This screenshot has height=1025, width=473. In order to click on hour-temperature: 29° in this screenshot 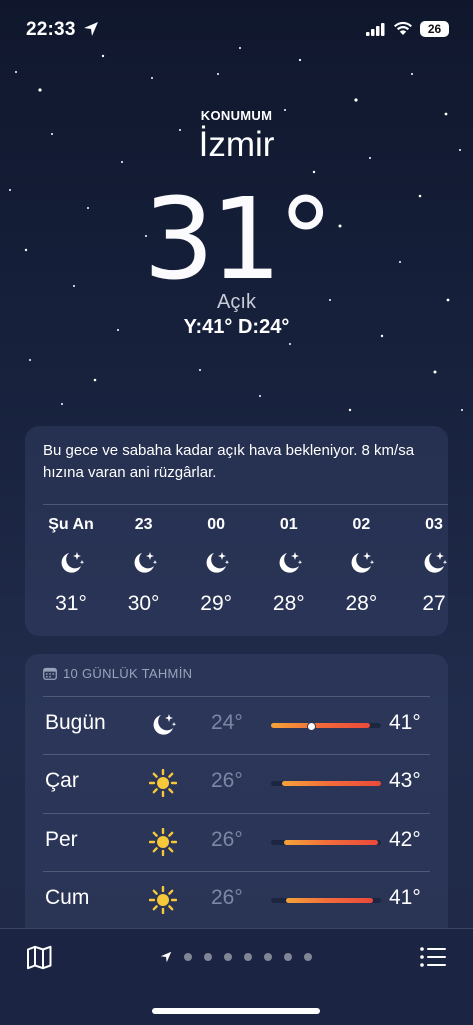, I will do `click(216, 603)`.